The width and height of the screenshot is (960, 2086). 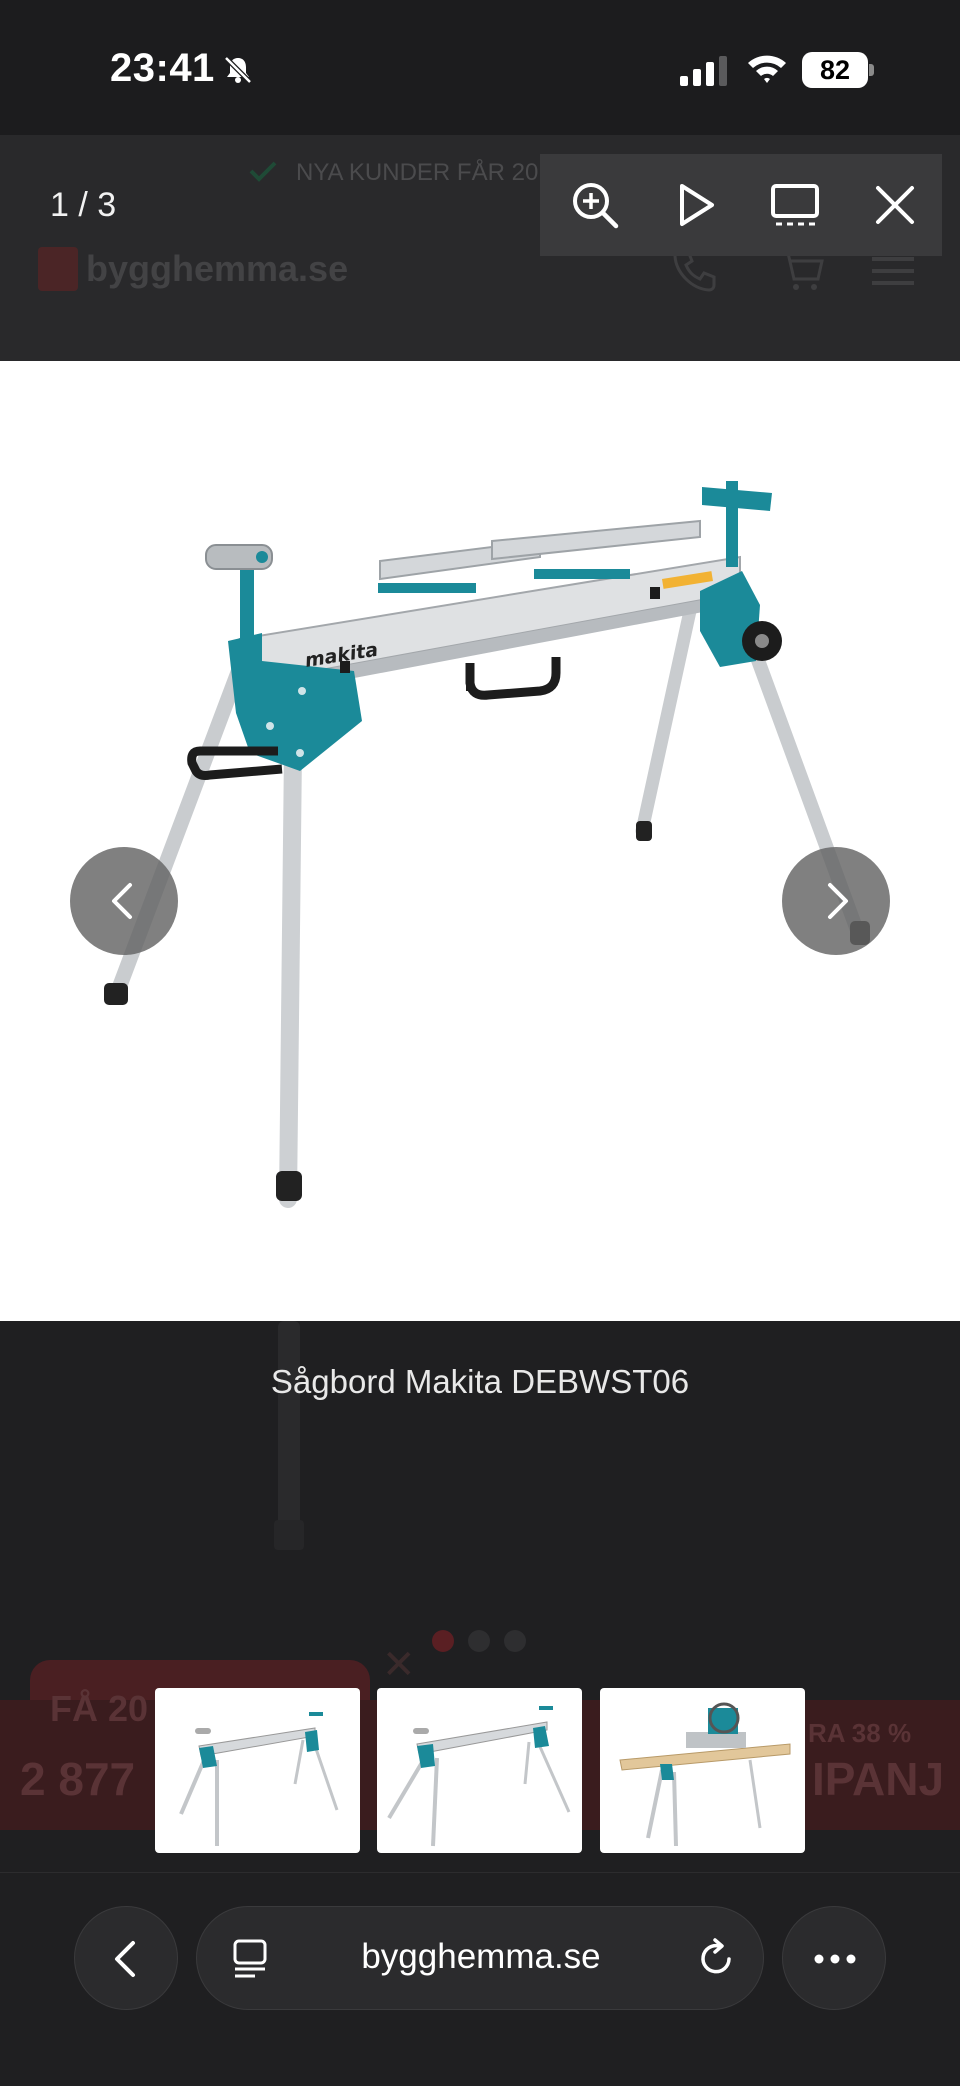 I want to click on cellular-signal-icon, so click(x=703, y=71).